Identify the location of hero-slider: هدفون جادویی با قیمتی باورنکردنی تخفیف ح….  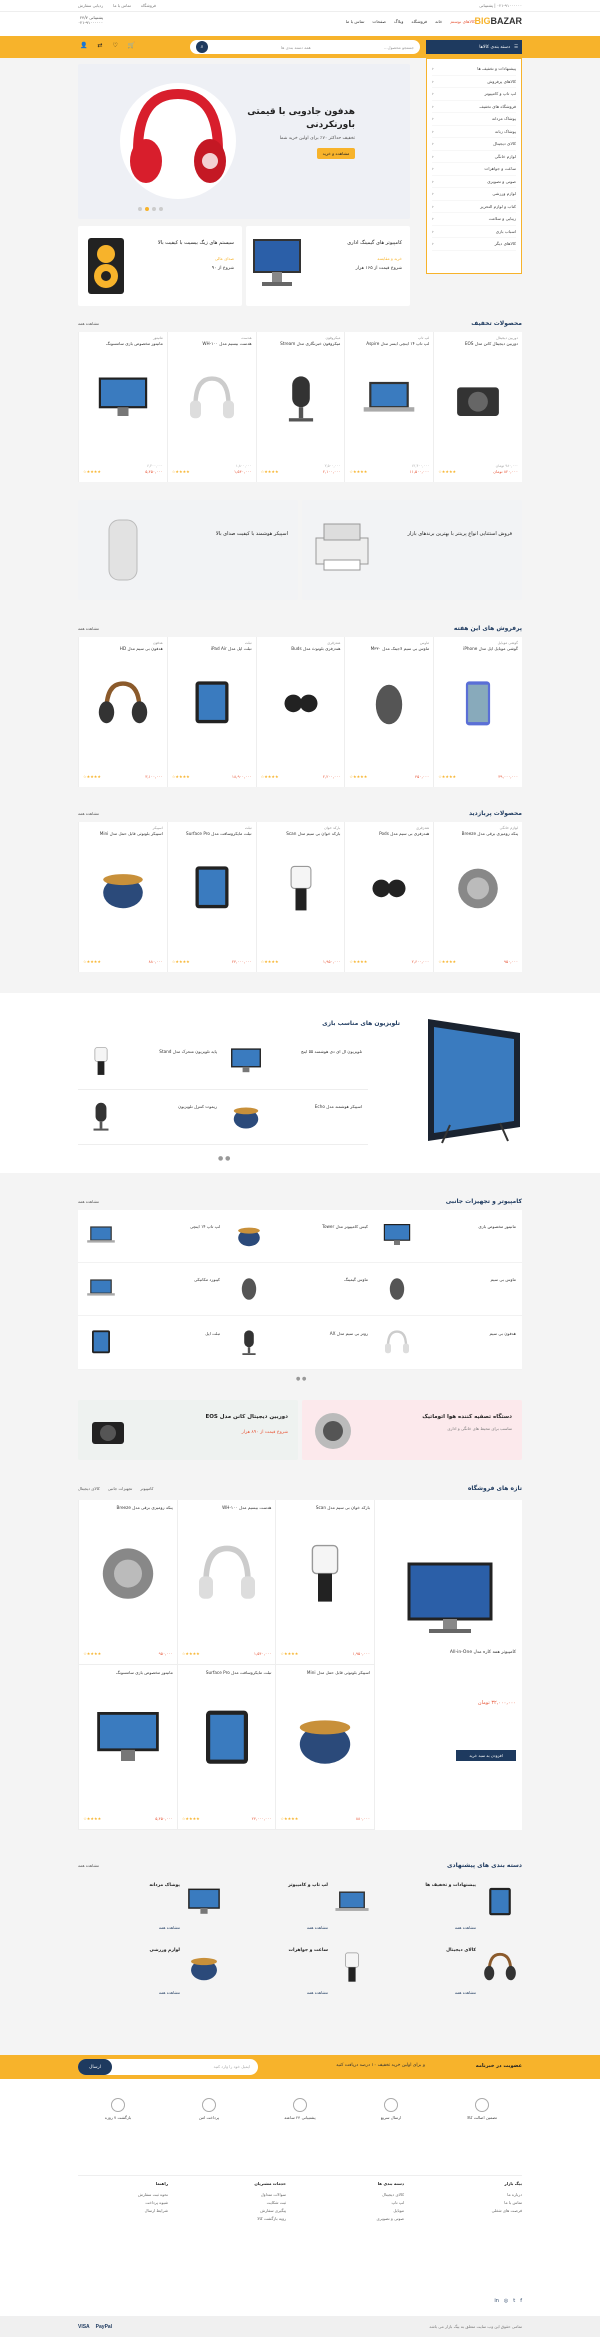
(244, 141).